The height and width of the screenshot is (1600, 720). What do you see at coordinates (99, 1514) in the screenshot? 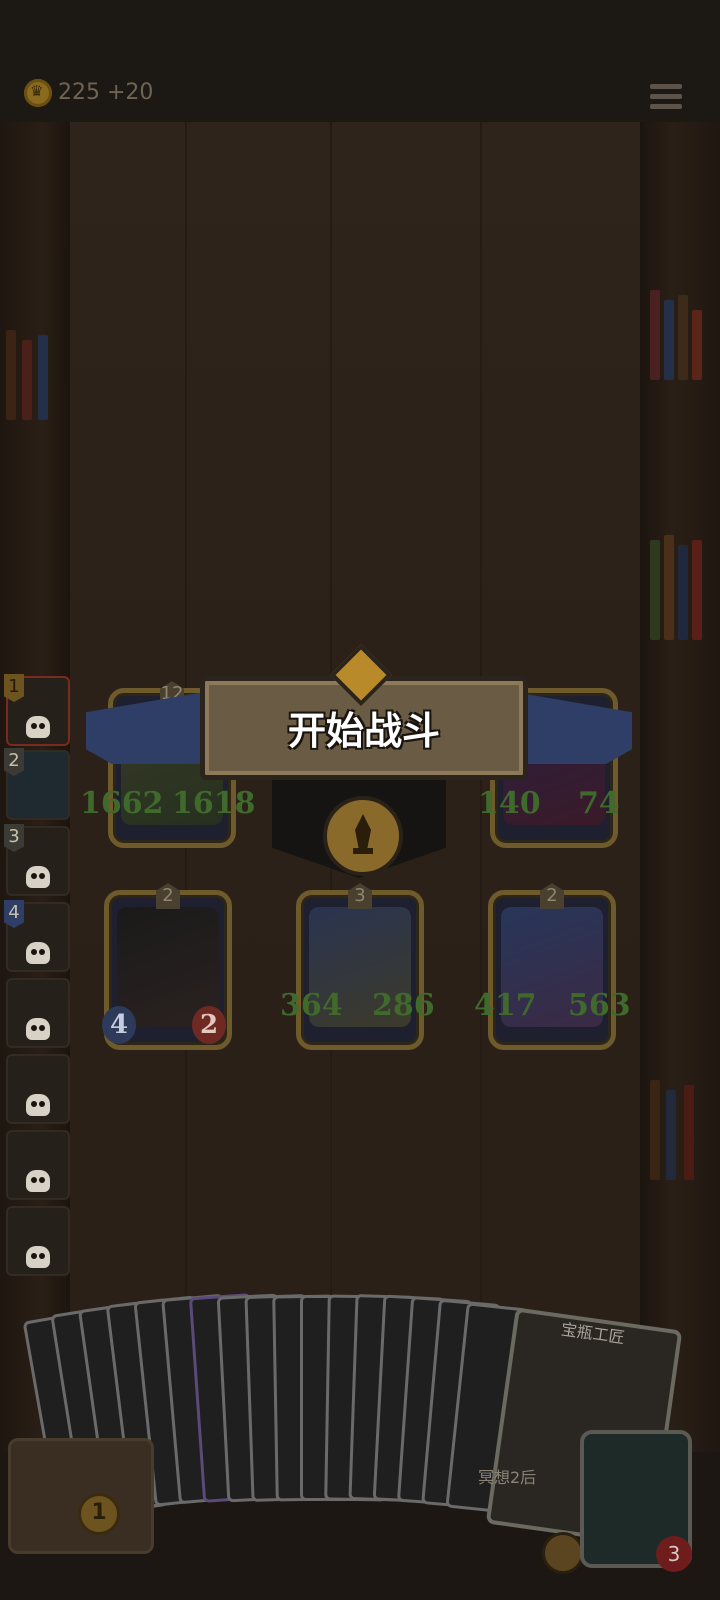
I see `chest-level: 1` at bounding box center [99, 1514].